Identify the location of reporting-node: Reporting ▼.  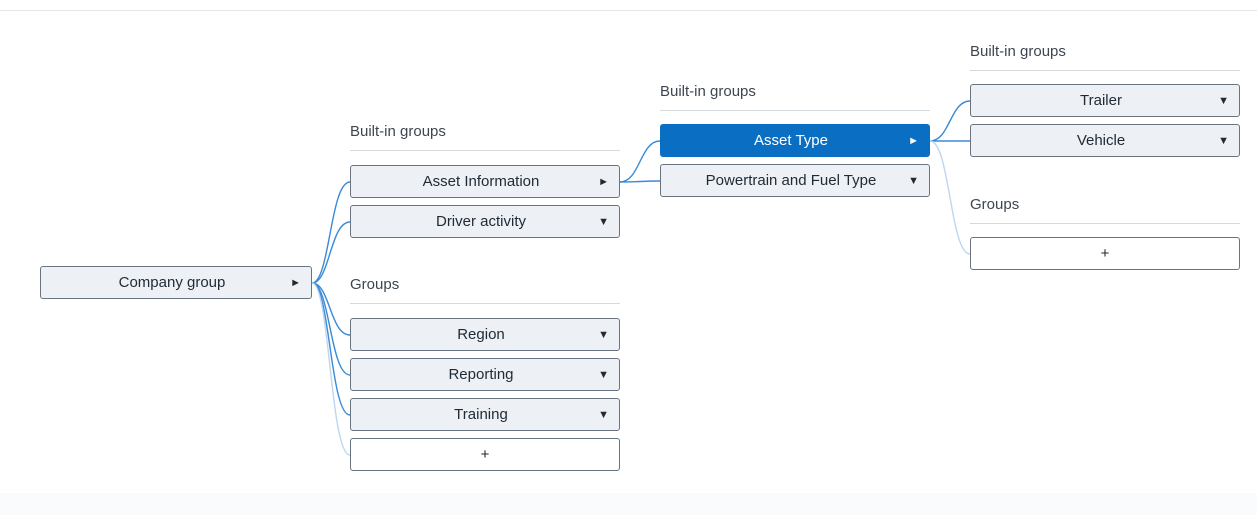
(485, 374).